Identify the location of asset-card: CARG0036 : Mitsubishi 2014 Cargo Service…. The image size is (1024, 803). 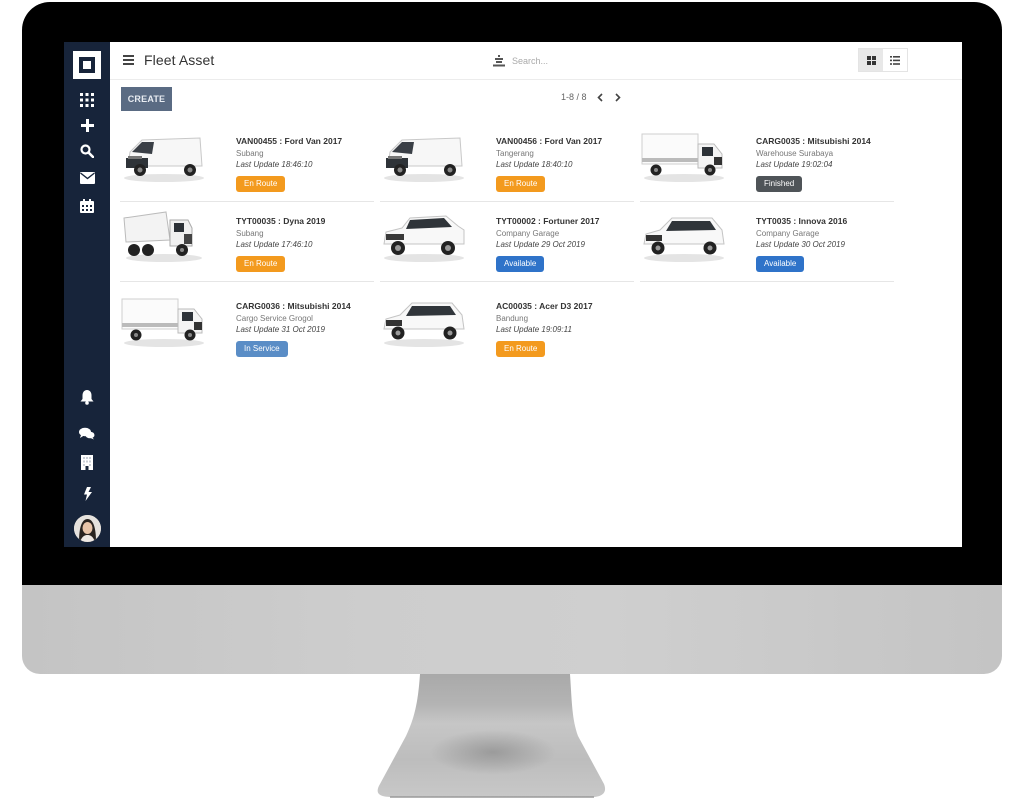
(247, 327).